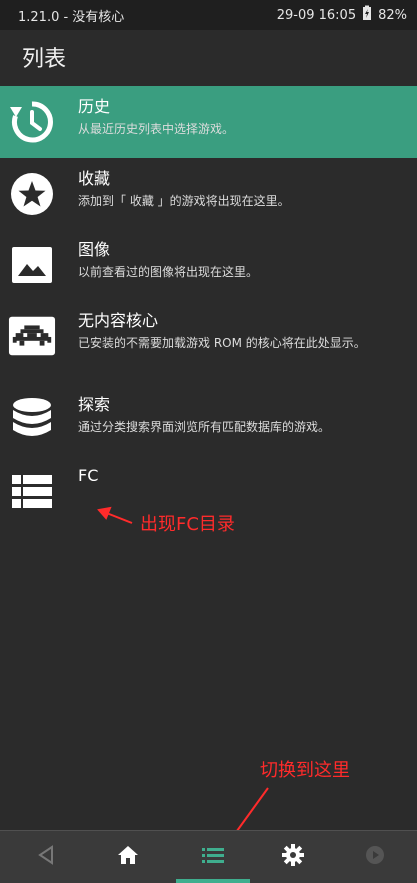 The width and height of the screenshot is (417, 883). I want to click on play-icon, so click(375, 855).